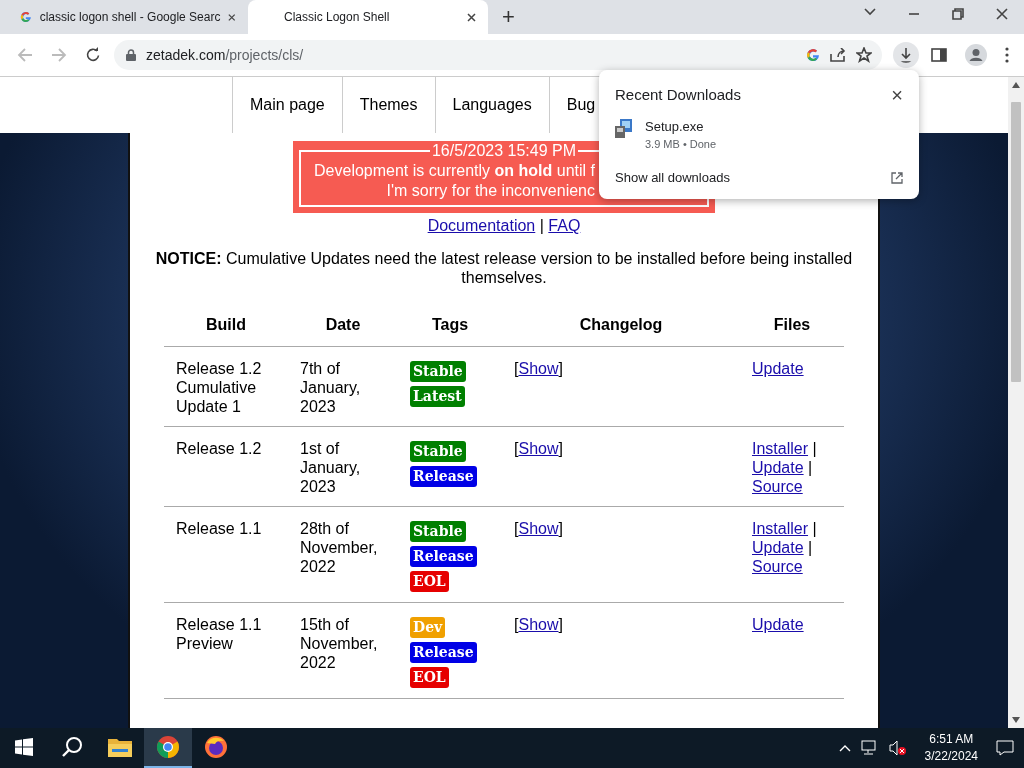 This screenshot has height=768, width=1024. Describe the element at coordinates (368, 17) in the screenshot. I see `browser-tab: Classic Logon Shell` at that location.